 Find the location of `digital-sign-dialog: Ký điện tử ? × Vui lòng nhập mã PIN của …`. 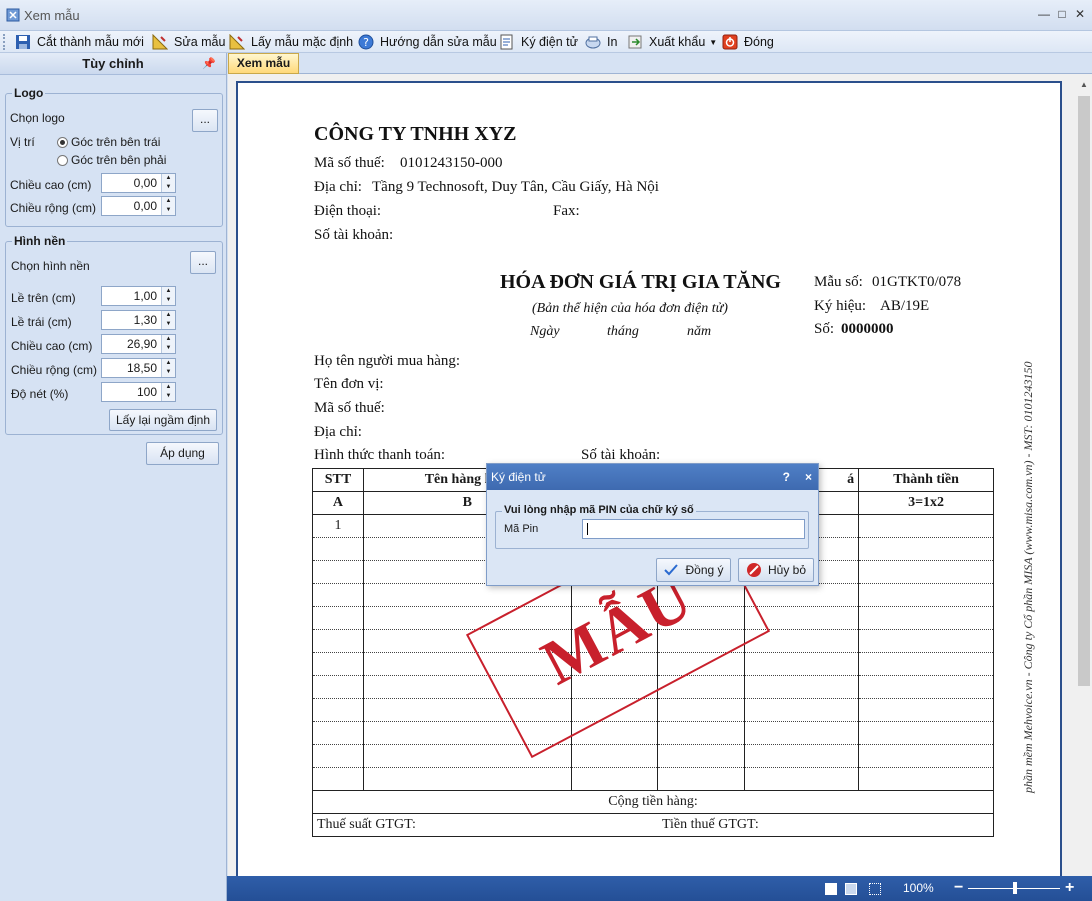

digital-sign-dialog: Ký điện tử ? × Vui lòng nhập mã PIN của … is located at coordinates (652, 524).